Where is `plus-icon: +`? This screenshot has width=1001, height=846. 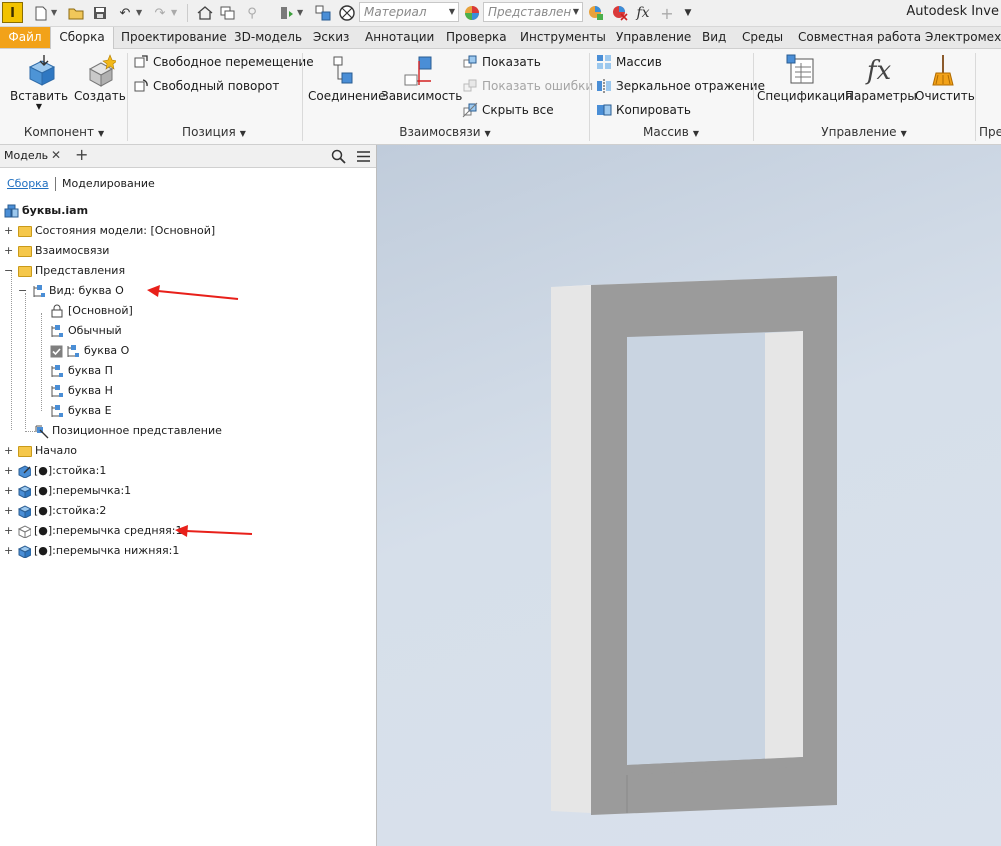
plus-icon: + is located at coordinates (667, 13).